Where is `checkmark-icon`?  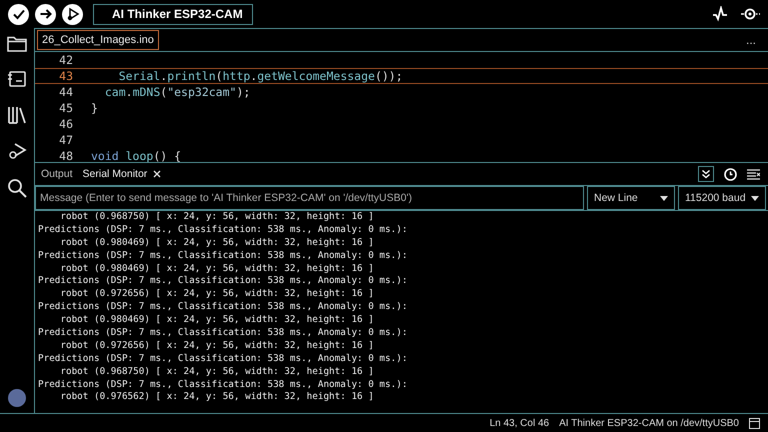
checkmark-icon is located at coordinates (19, 14).